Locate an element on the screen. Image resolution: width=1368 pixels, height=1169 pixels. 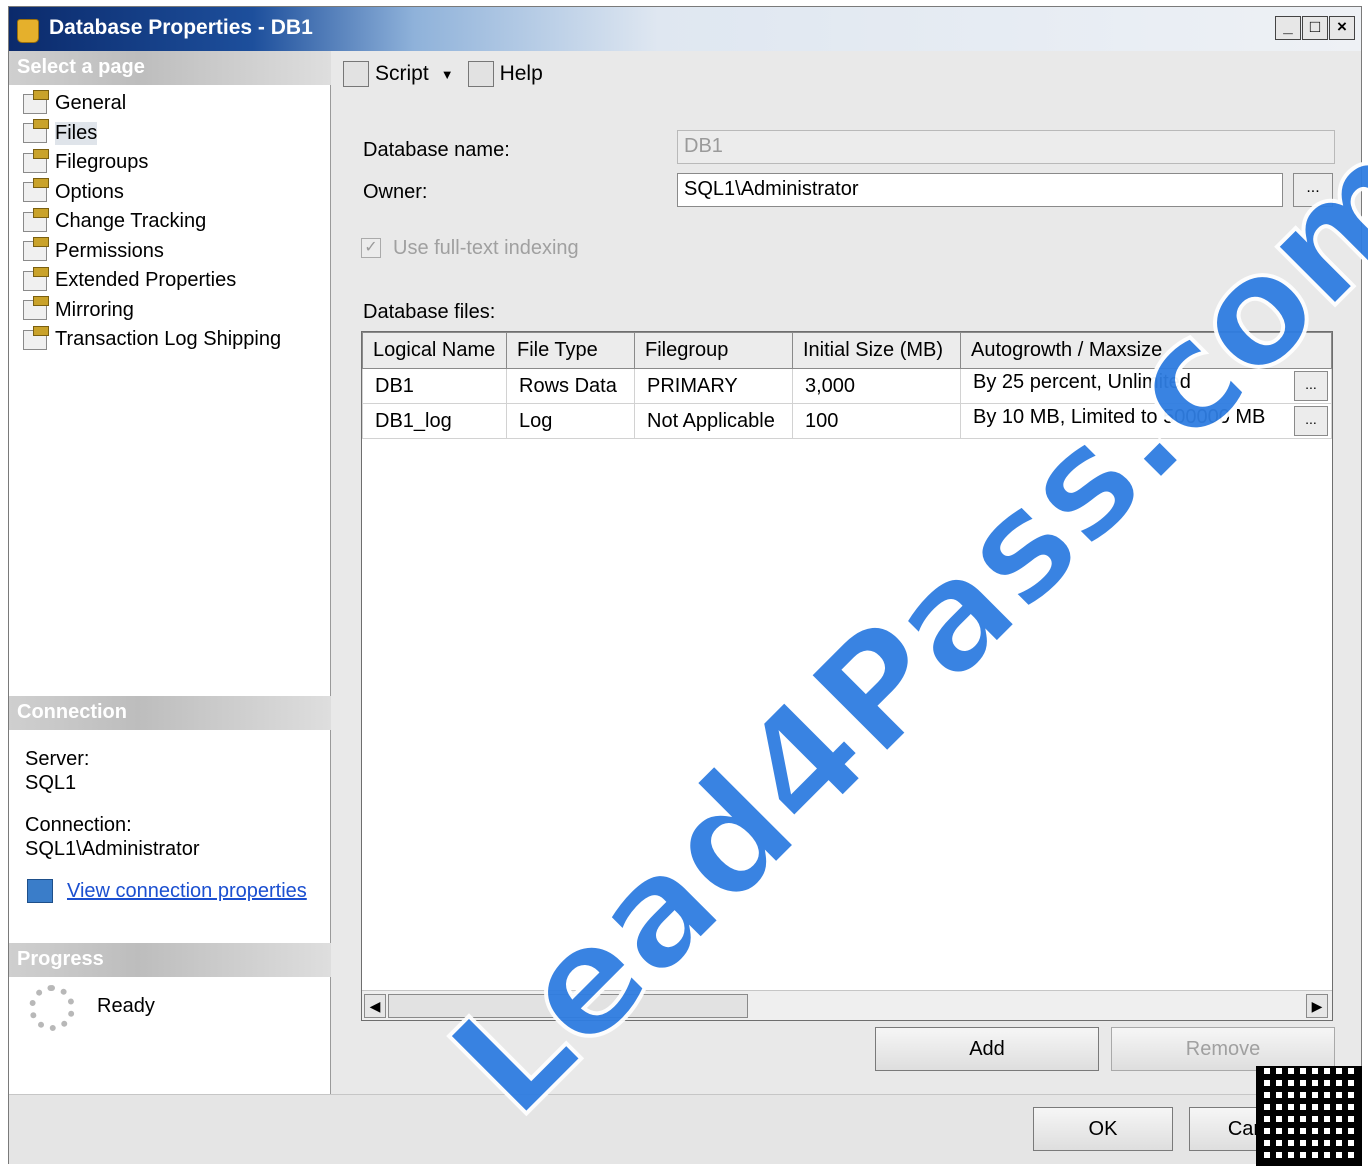
initial-size-cell: 100 is located at coordinates (876, 421).